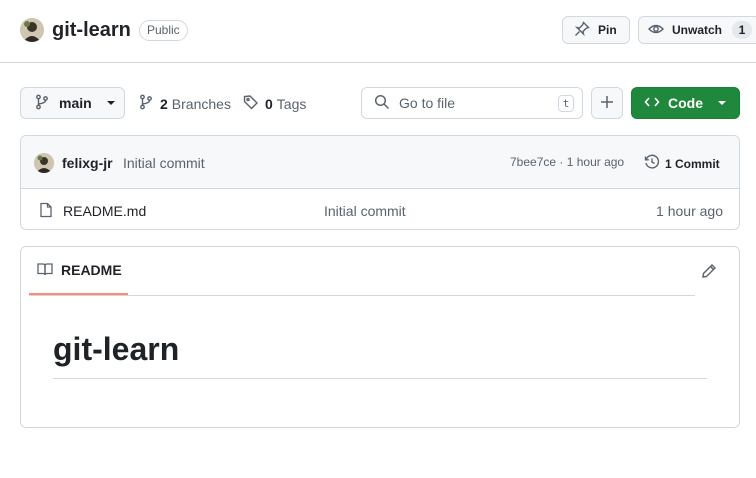 This screenshot has height=478, width=756. I want to click on watch-count: 1, so click(742, 30).